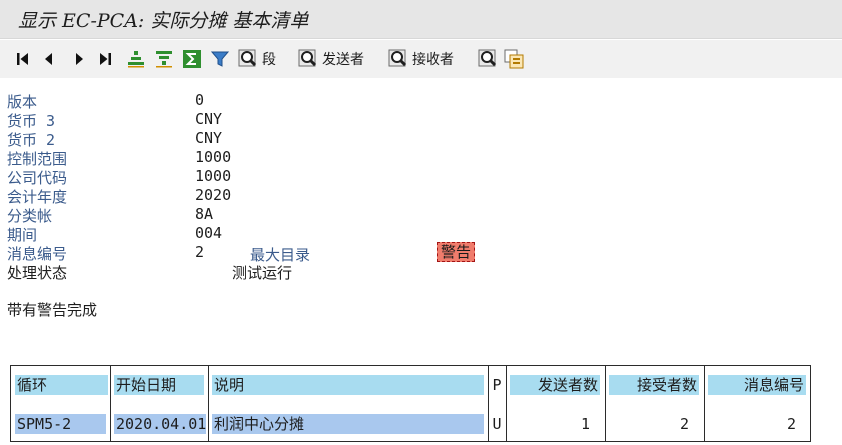 This screenshot has height=445, width=842. I want to click on processing-status-label: 处理状态, so click(37, 273).